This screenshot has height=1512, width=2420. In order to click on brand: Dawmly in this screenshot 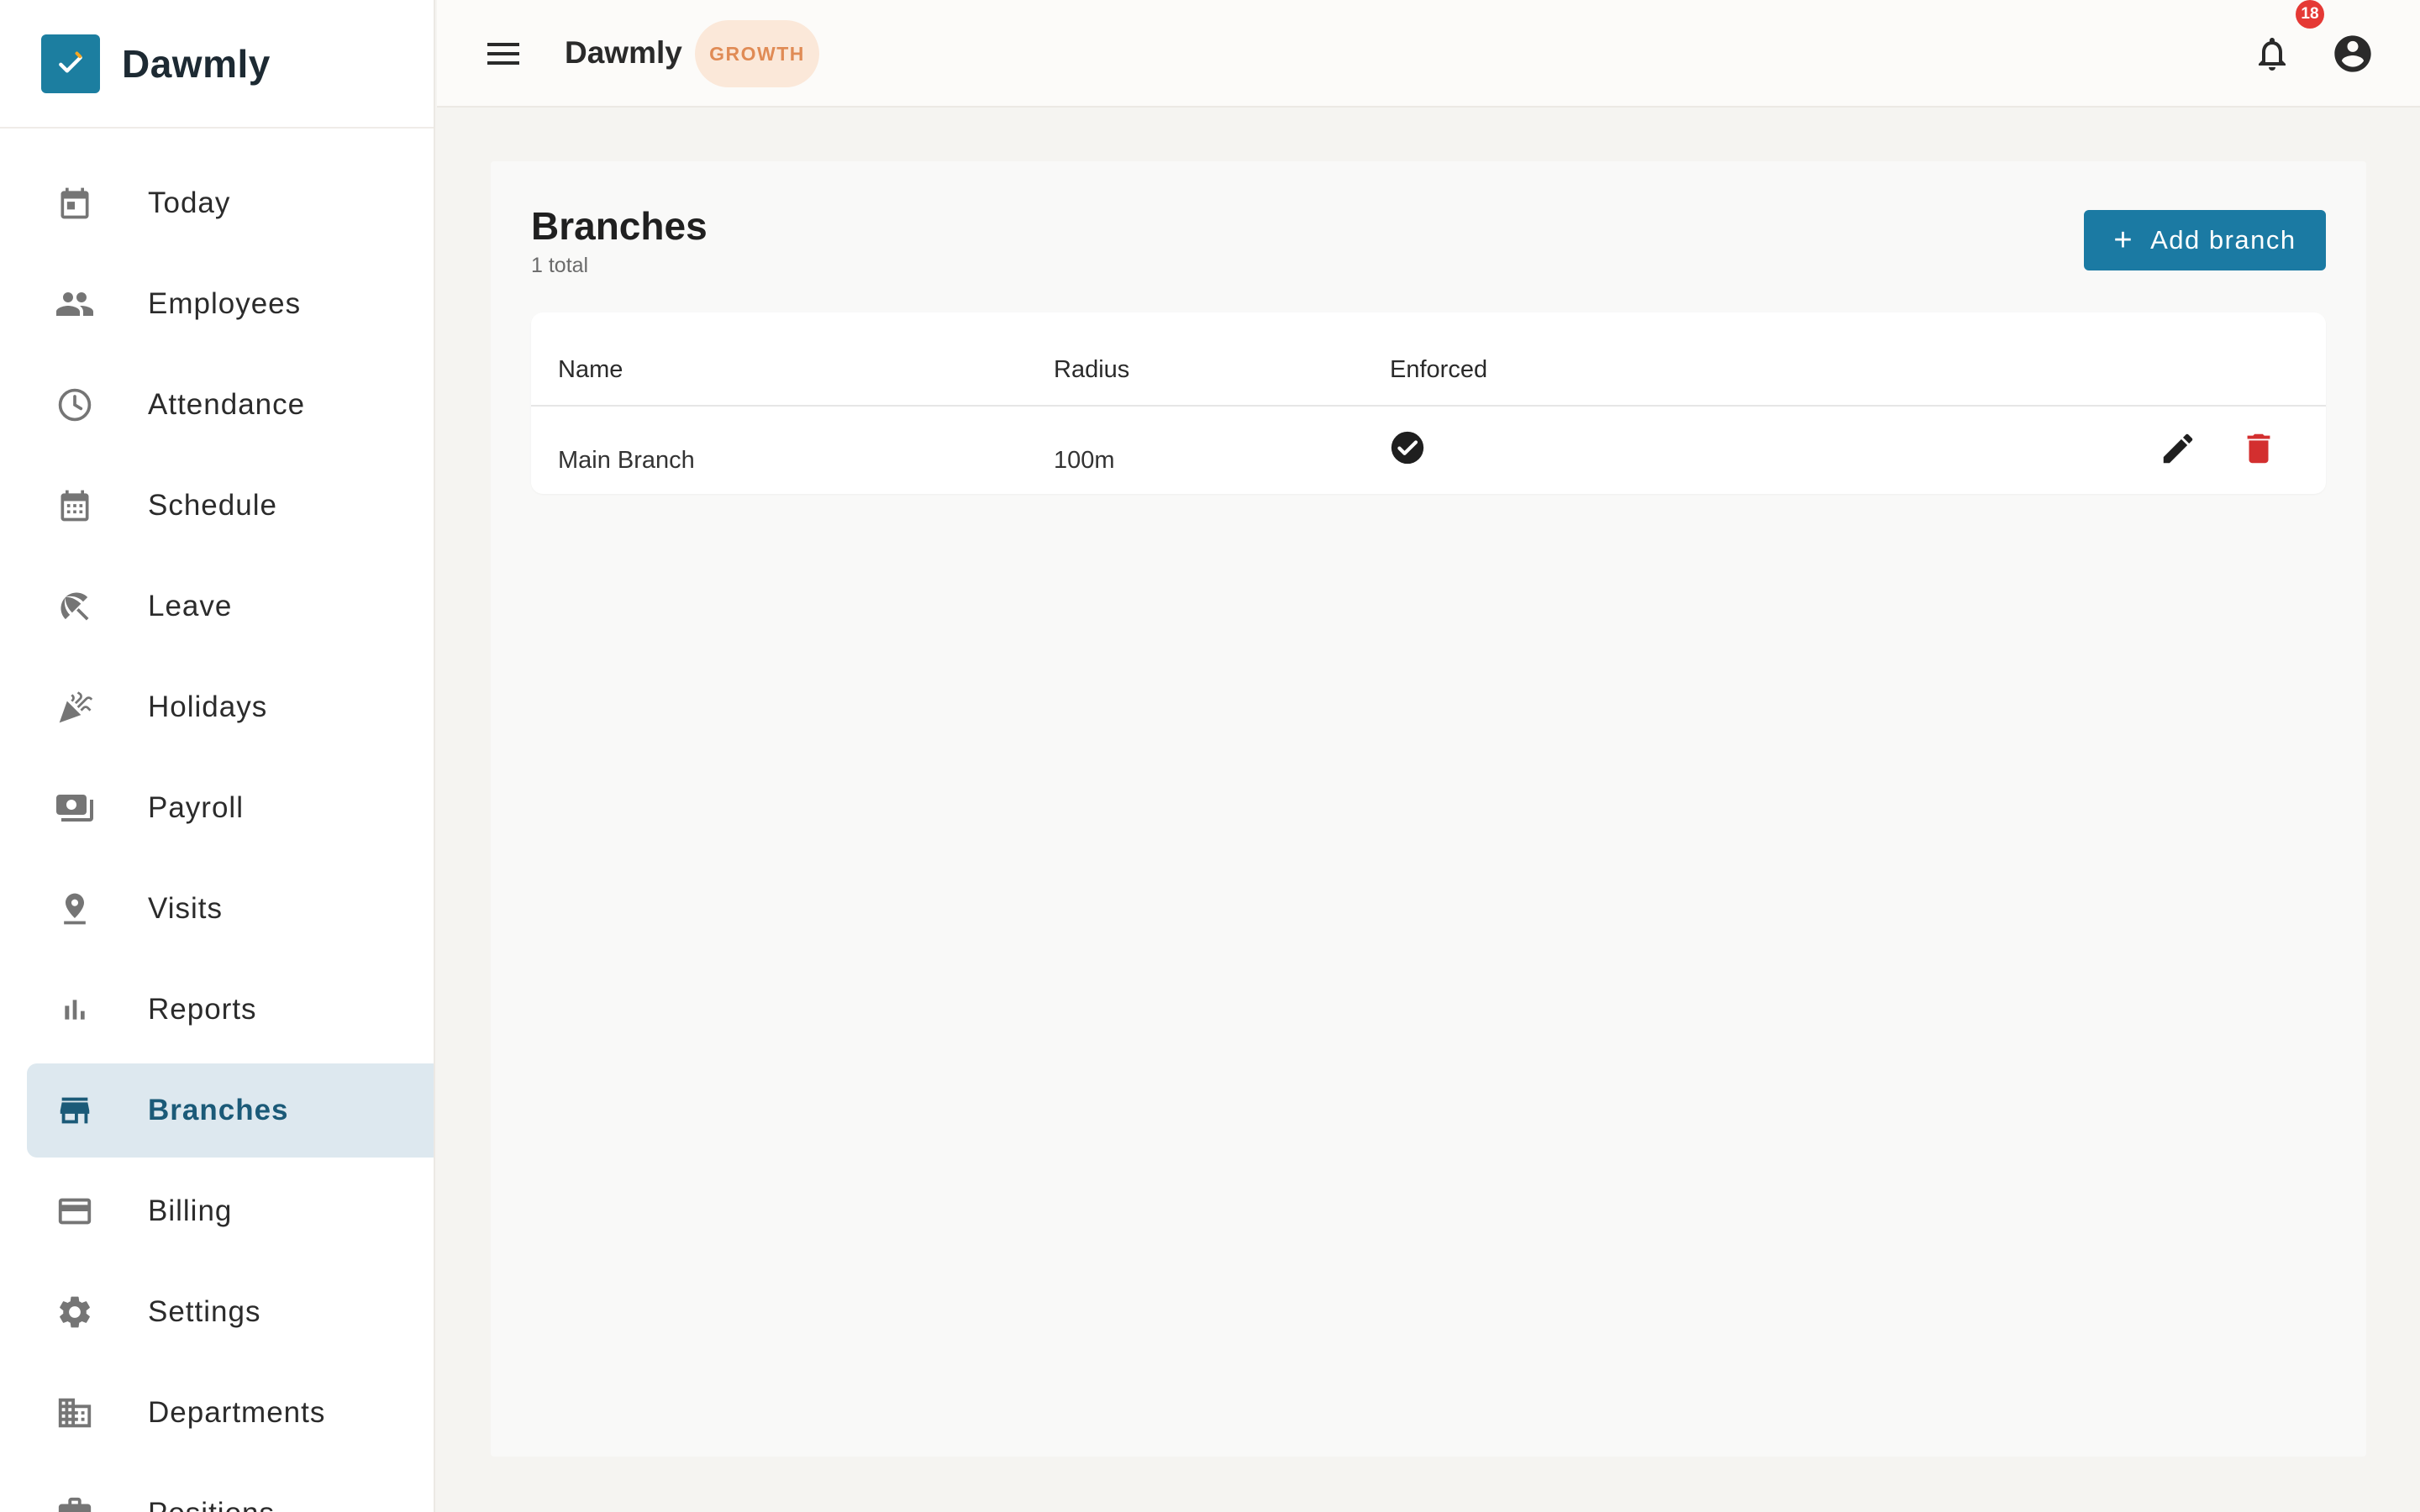, I will do `click(217, 64)`.